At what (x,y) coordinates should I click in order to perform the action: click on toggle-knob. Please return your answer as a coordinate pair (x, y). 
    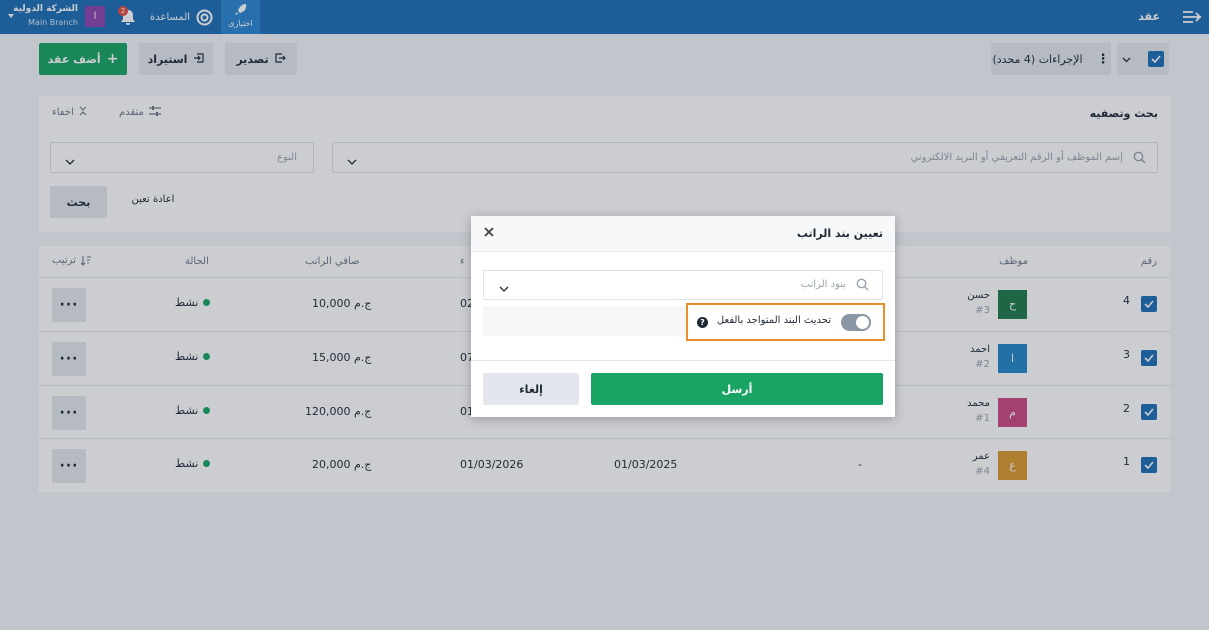
    Looking at the image, I should click on (862, 322).